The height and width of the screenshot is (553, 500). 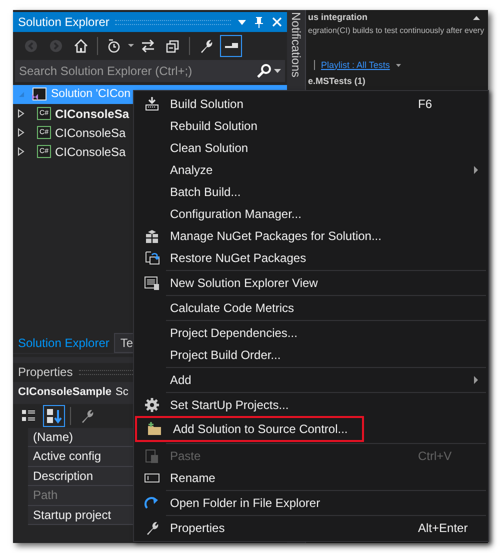 I want to click on object-type: Sc, so click(x=122, y=392).